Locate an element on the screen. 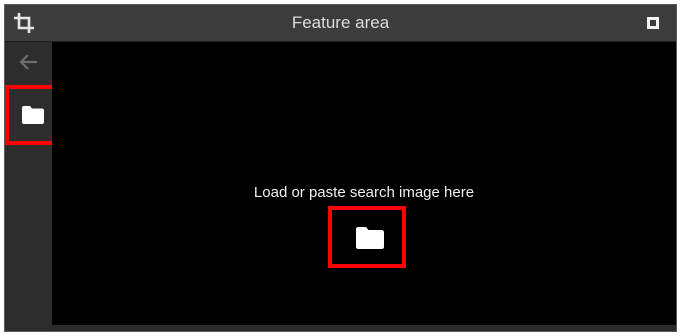 The image size is (681, 336). load-image-folder-button is located at coordinates (367, 237).